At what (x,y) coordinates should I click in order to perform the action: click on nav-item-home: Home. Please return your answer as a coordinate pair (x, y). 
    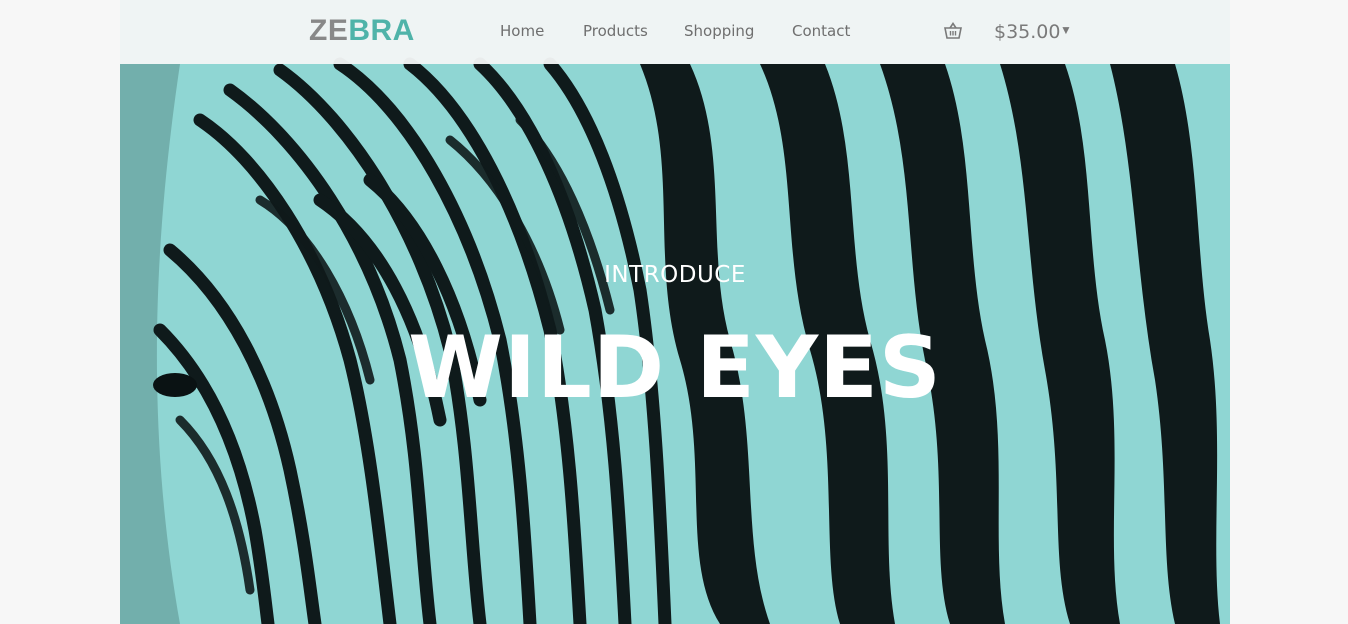
    Looking at the image, I should click on (522, 31).